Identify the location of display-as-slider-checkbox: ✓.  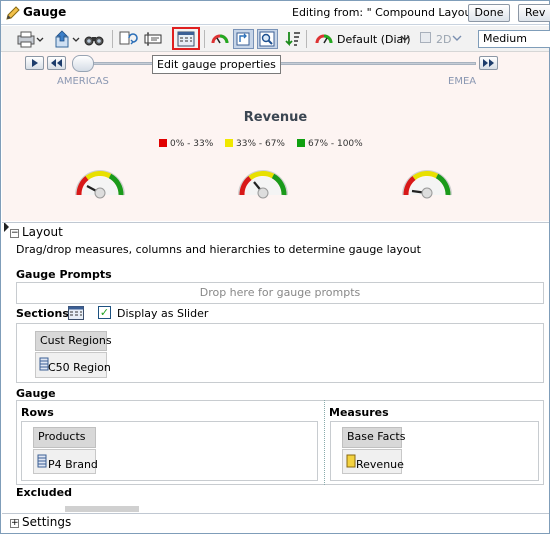
(104, 312).